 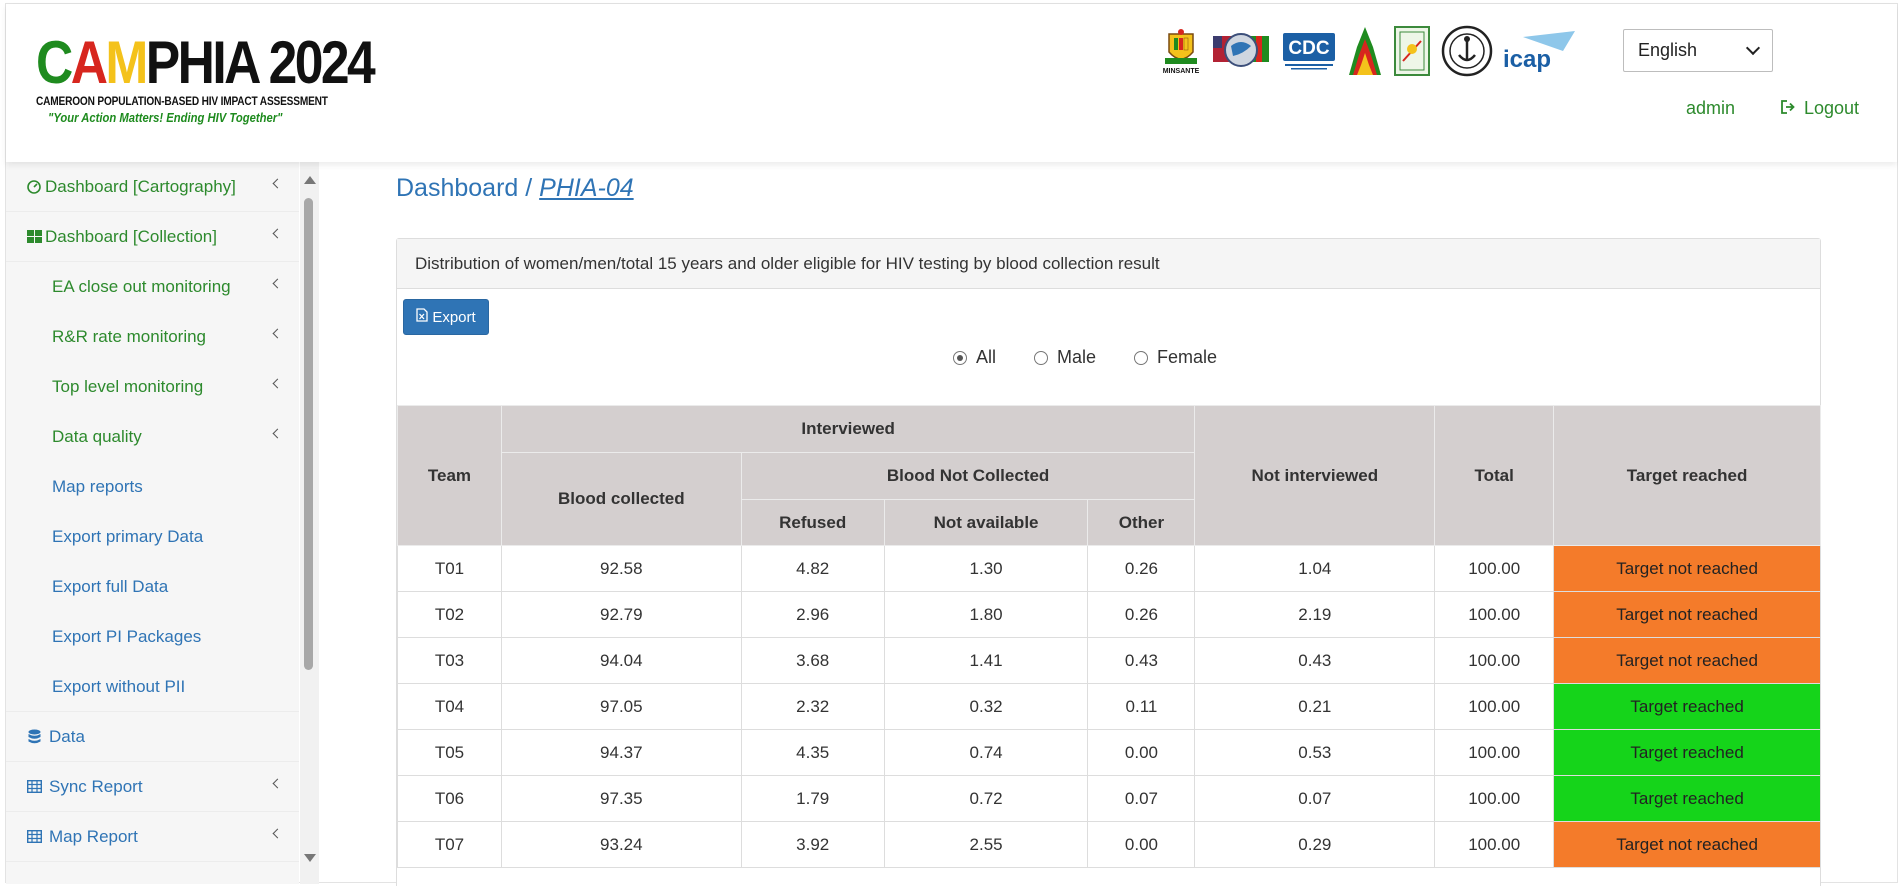 I want to click on radio-all: All, so click(x=974, y=357).